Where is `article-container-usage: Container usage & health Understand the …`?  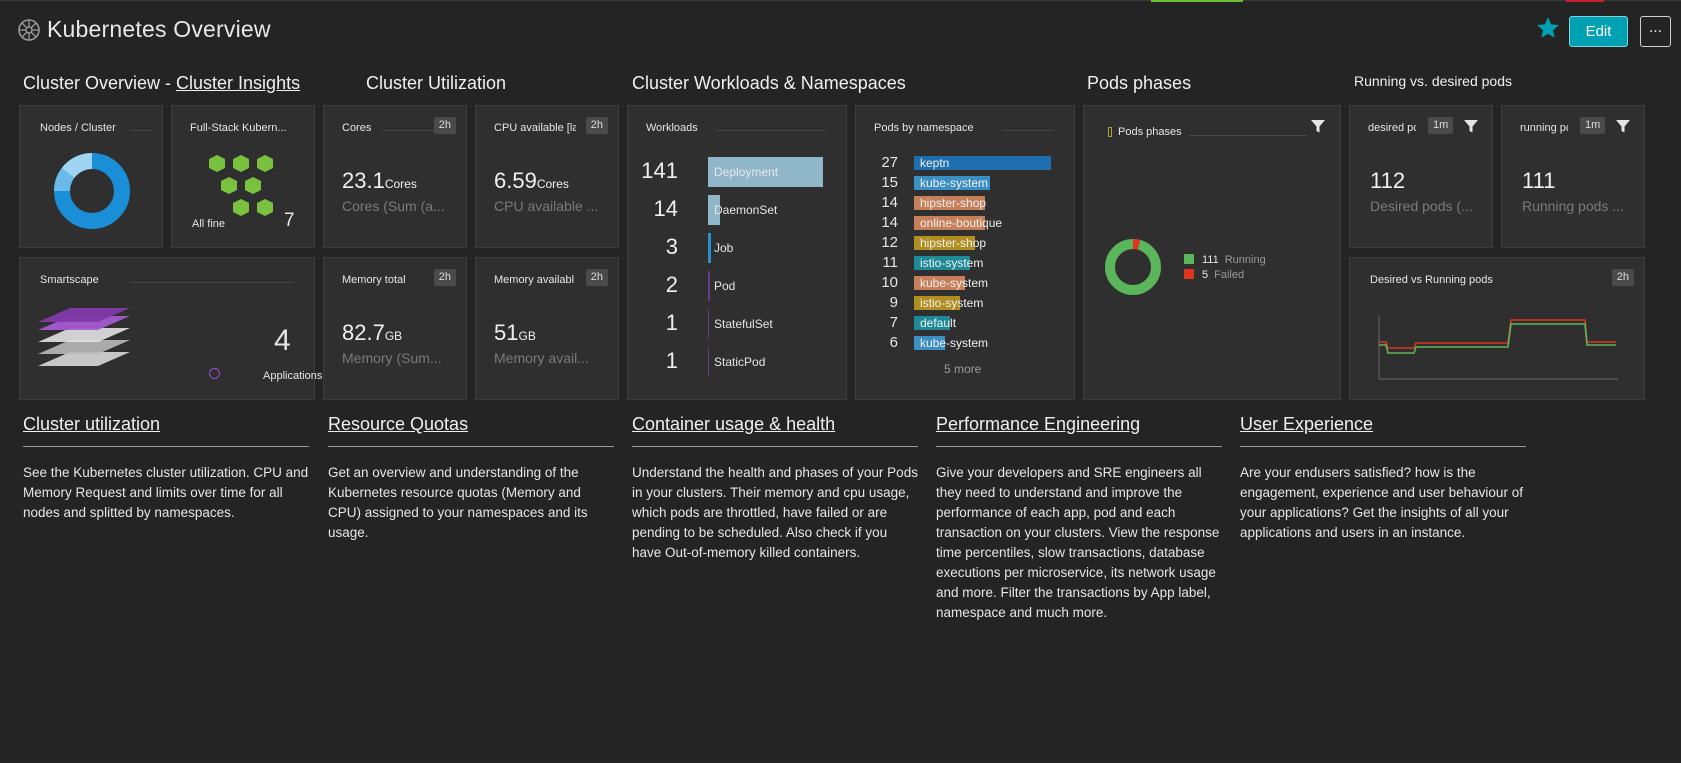
article-container-usage: Container usage & health Understand the … is located at coordinates (775, 488).